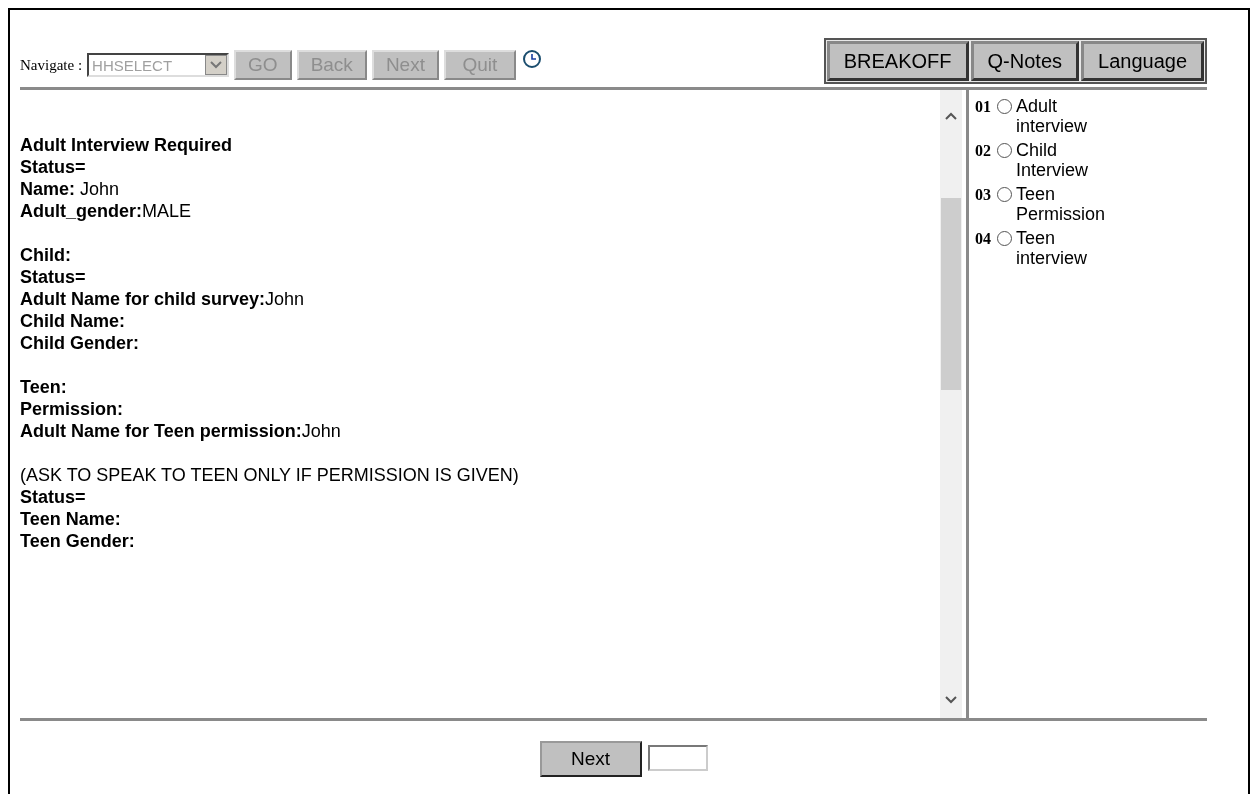 The height and width of the screenshot is (794, 1259). I want to click on field-line: Adult Name for child survey:John, so click(163, 299).